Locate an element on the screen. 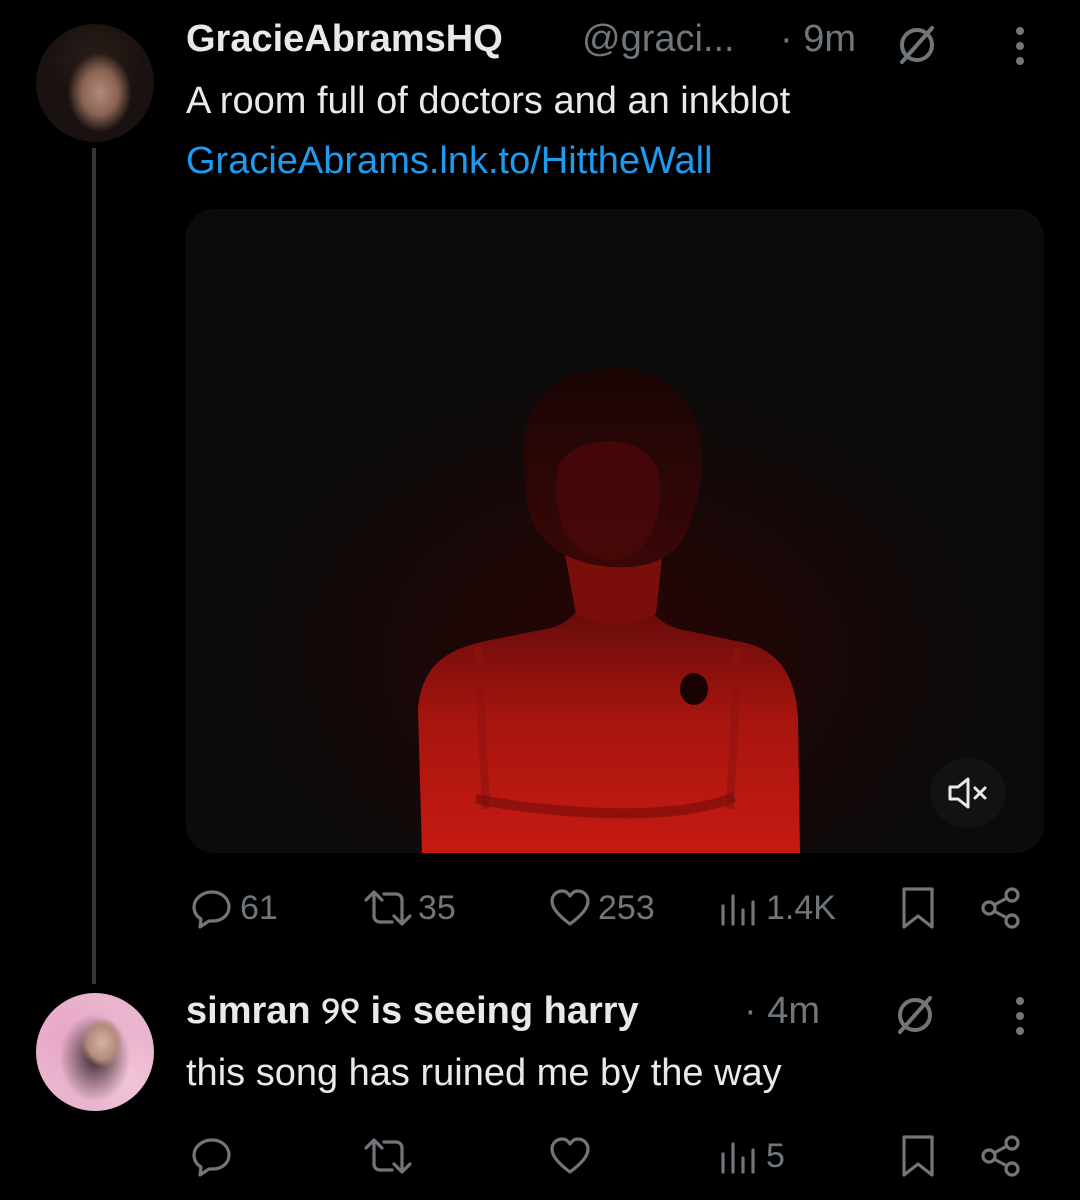  repost-count: 35 is located at coordinates (437, 907).